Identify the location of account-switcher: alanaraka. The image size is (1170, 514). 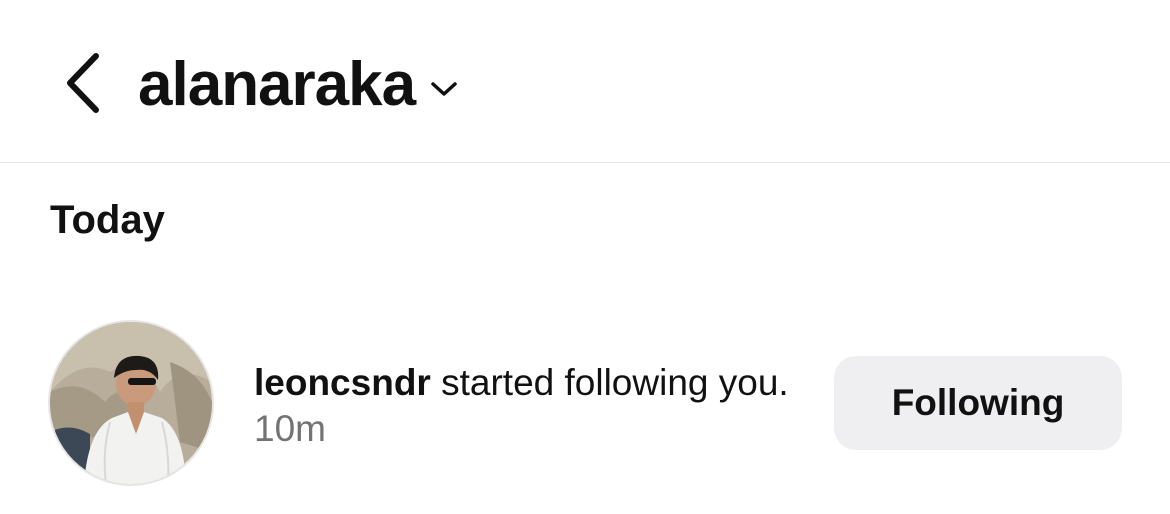
(298, 85).